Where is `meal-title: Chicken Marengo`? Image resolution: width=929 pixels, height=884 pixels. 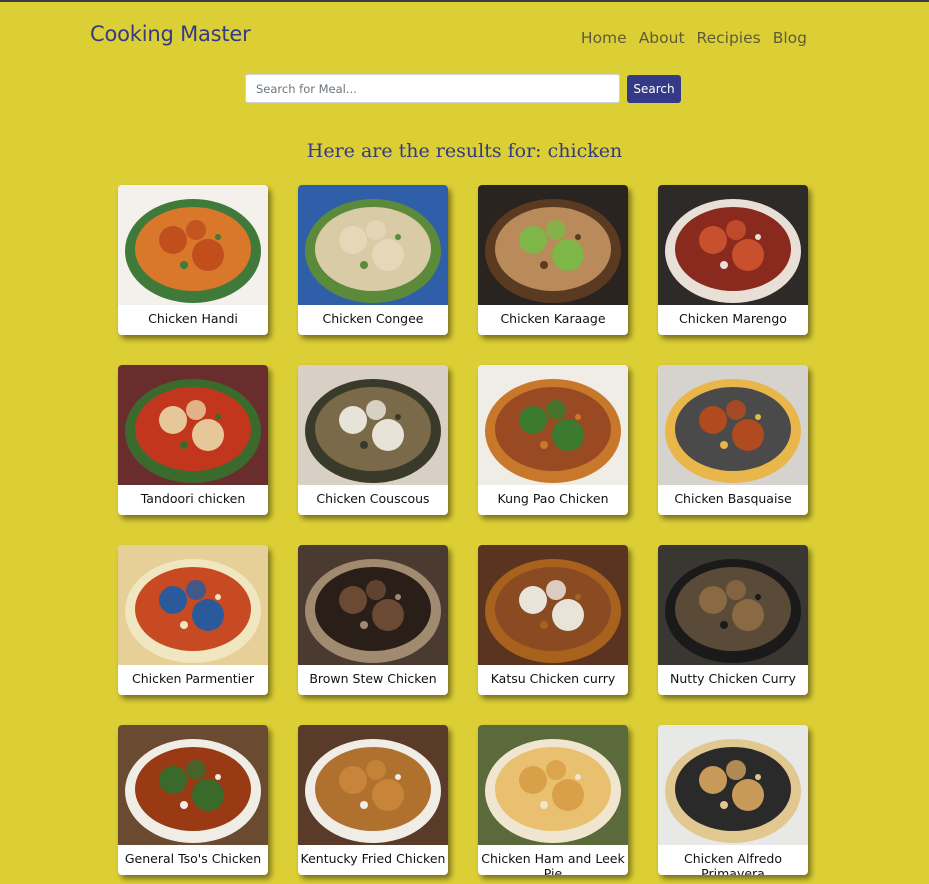
meal-title: Chicken Marengo is located at coordinates (733, 315).